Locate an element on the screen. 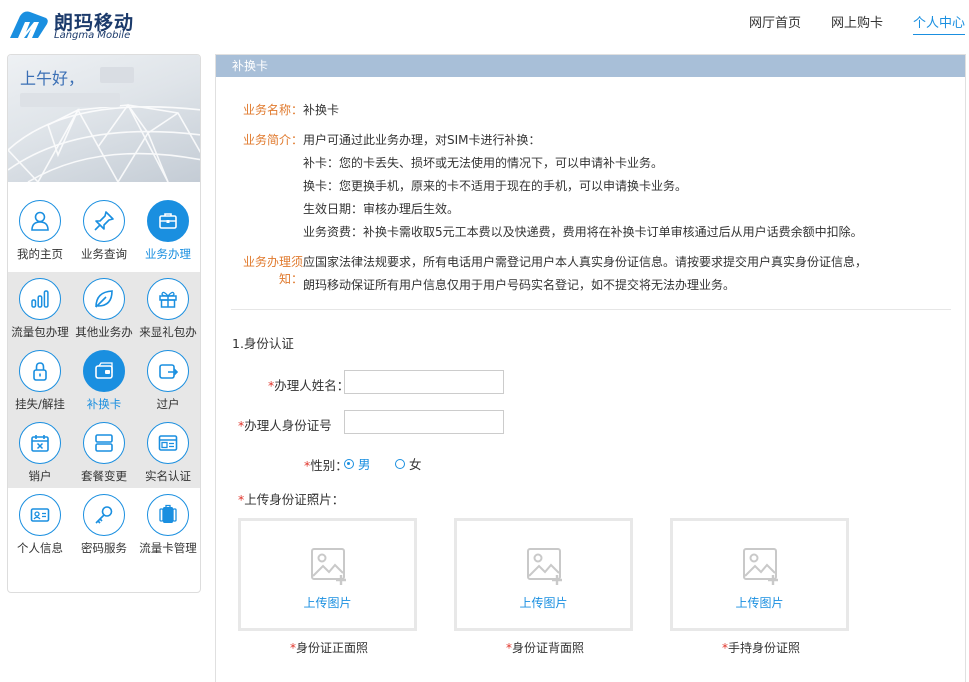  upload-back-photo: 上传图片 is located at coordinates (543, 574).